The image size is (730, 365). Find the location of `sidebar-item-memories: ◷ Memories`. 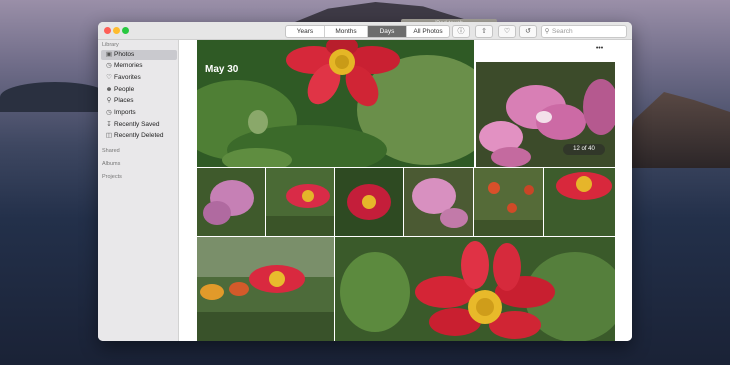

sidebar-item-memories: ◷ Memories is located at coordinates (139, 66).